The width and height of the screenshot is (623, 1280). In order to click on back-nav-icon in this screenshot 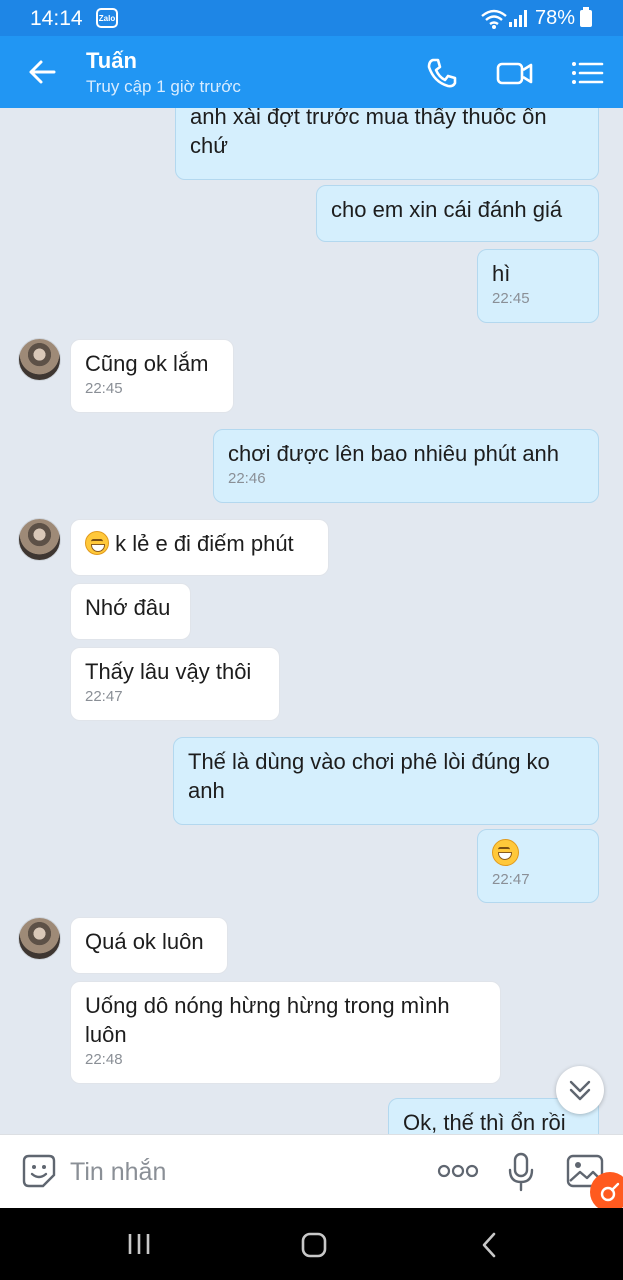, I will do `click(489, 1245)`.